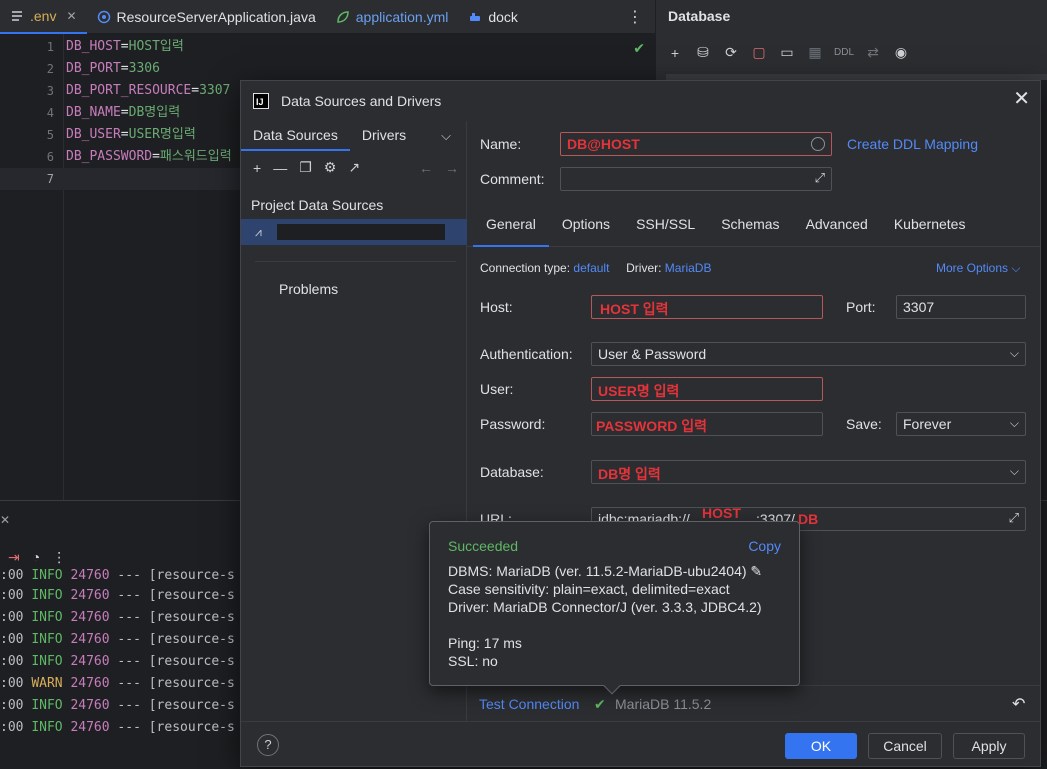 The width and height of the screenshot is (1047, 769). What do you see at coordinates (989, 746) in the screenshot?
I see `apply-button: Apply` at bounding box center [989, 746].